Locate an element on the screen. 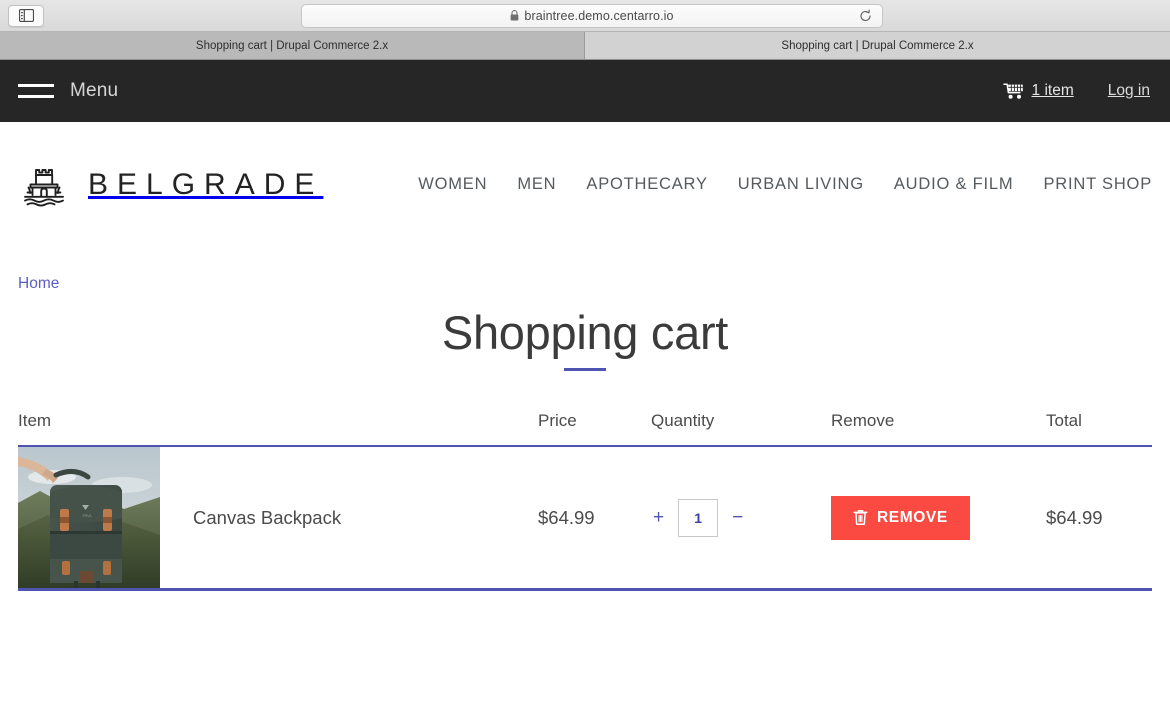  cart-row-quantity-cell: + − is located at coordinates (741, 517).